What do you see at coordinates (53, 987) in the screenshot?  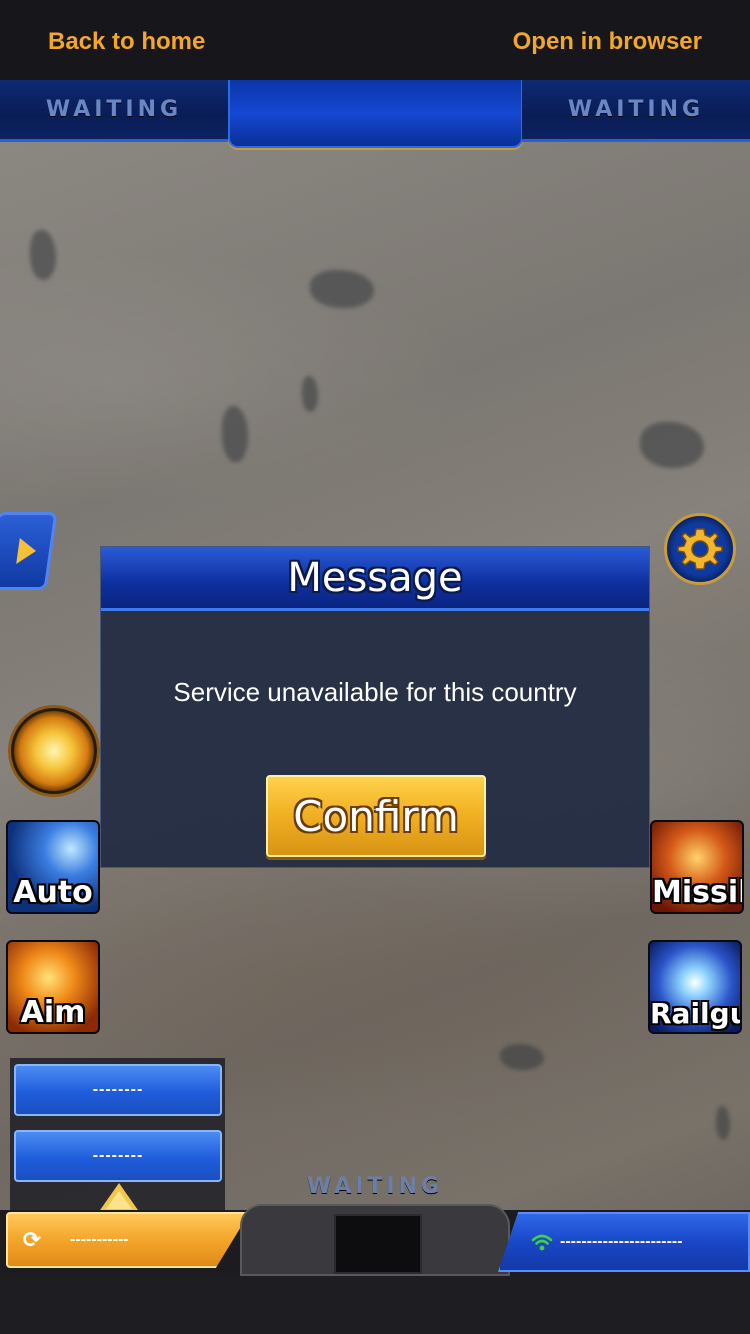 I see `aim-skill-button: Aim` at bounding box center [53, 987].